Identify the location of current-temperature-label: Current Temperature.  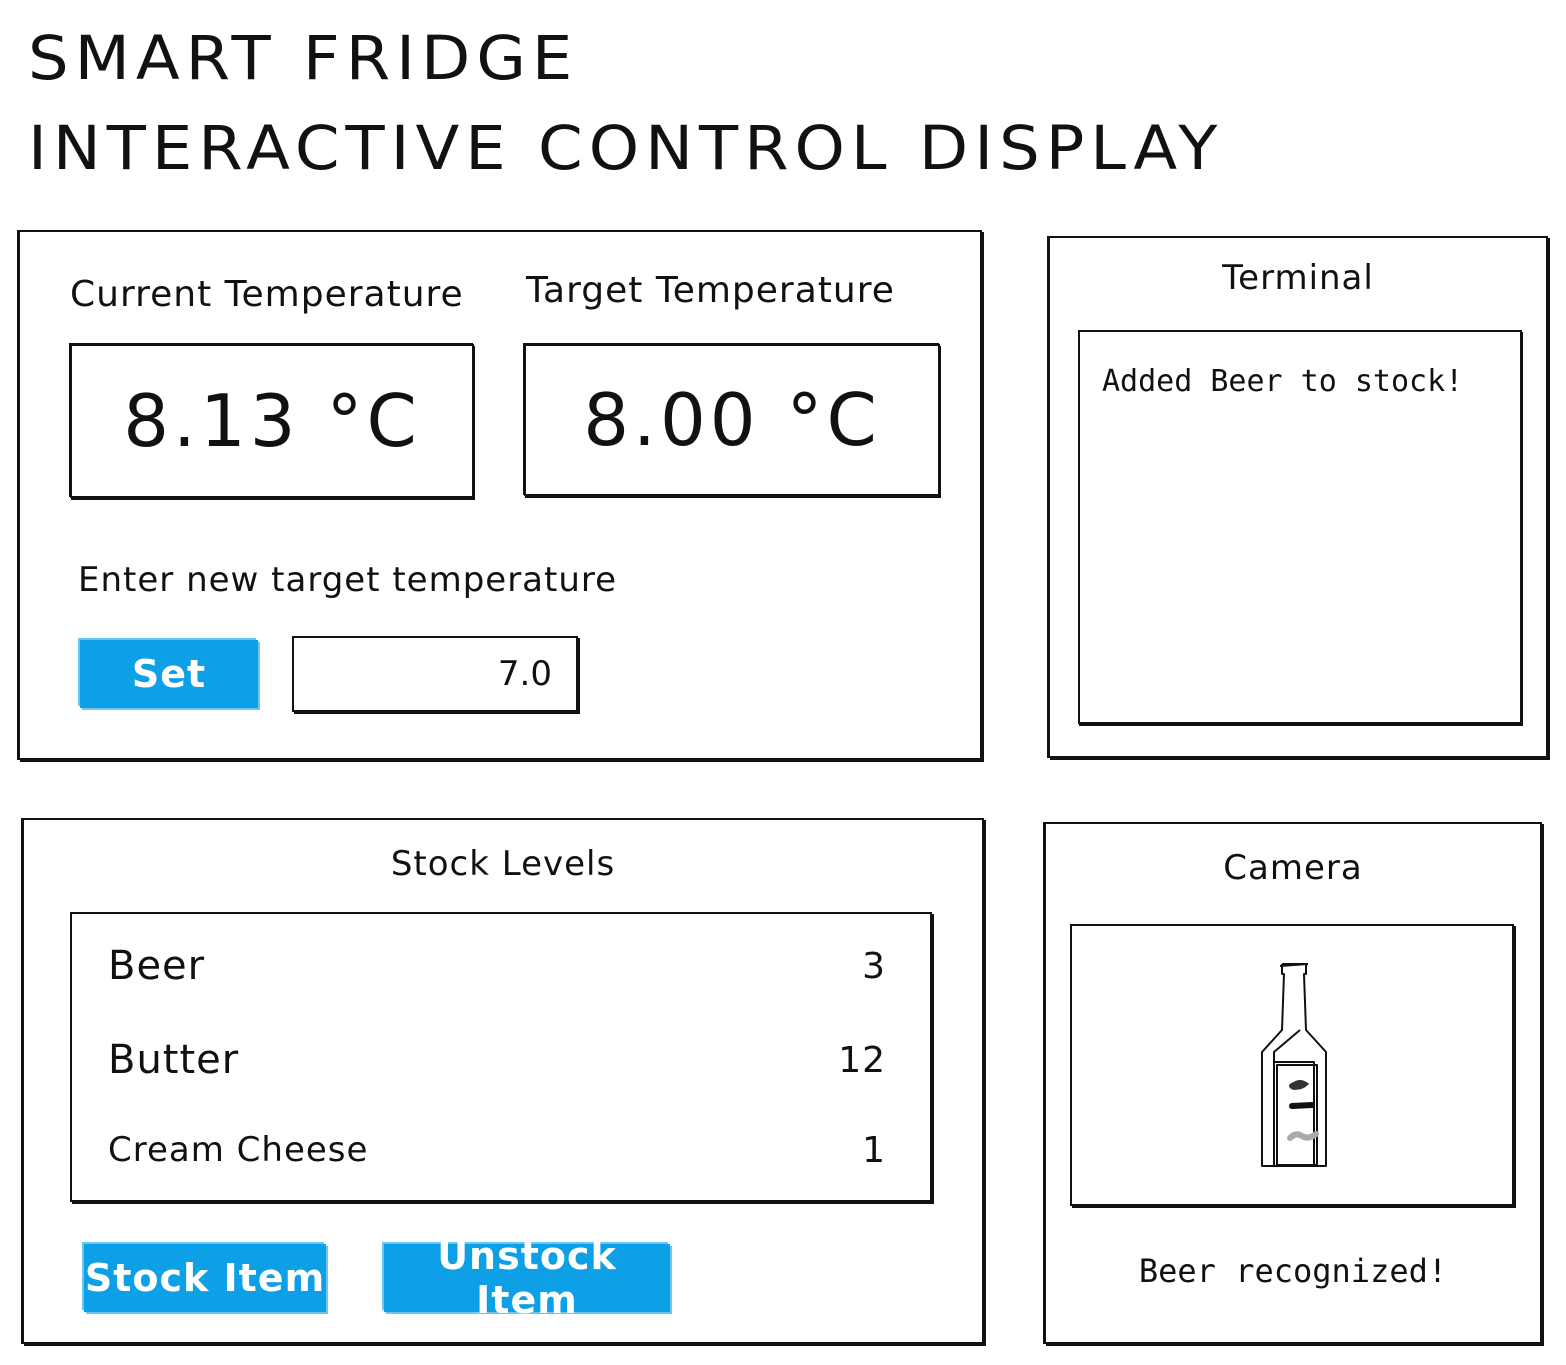
(267, 294).